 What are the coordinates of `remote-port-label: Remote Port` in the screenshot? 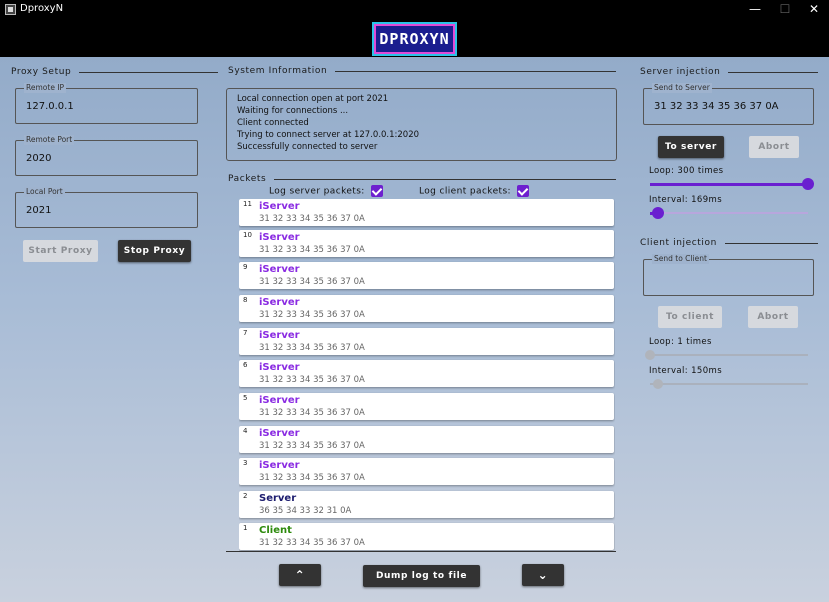 It's located at (49, 140).